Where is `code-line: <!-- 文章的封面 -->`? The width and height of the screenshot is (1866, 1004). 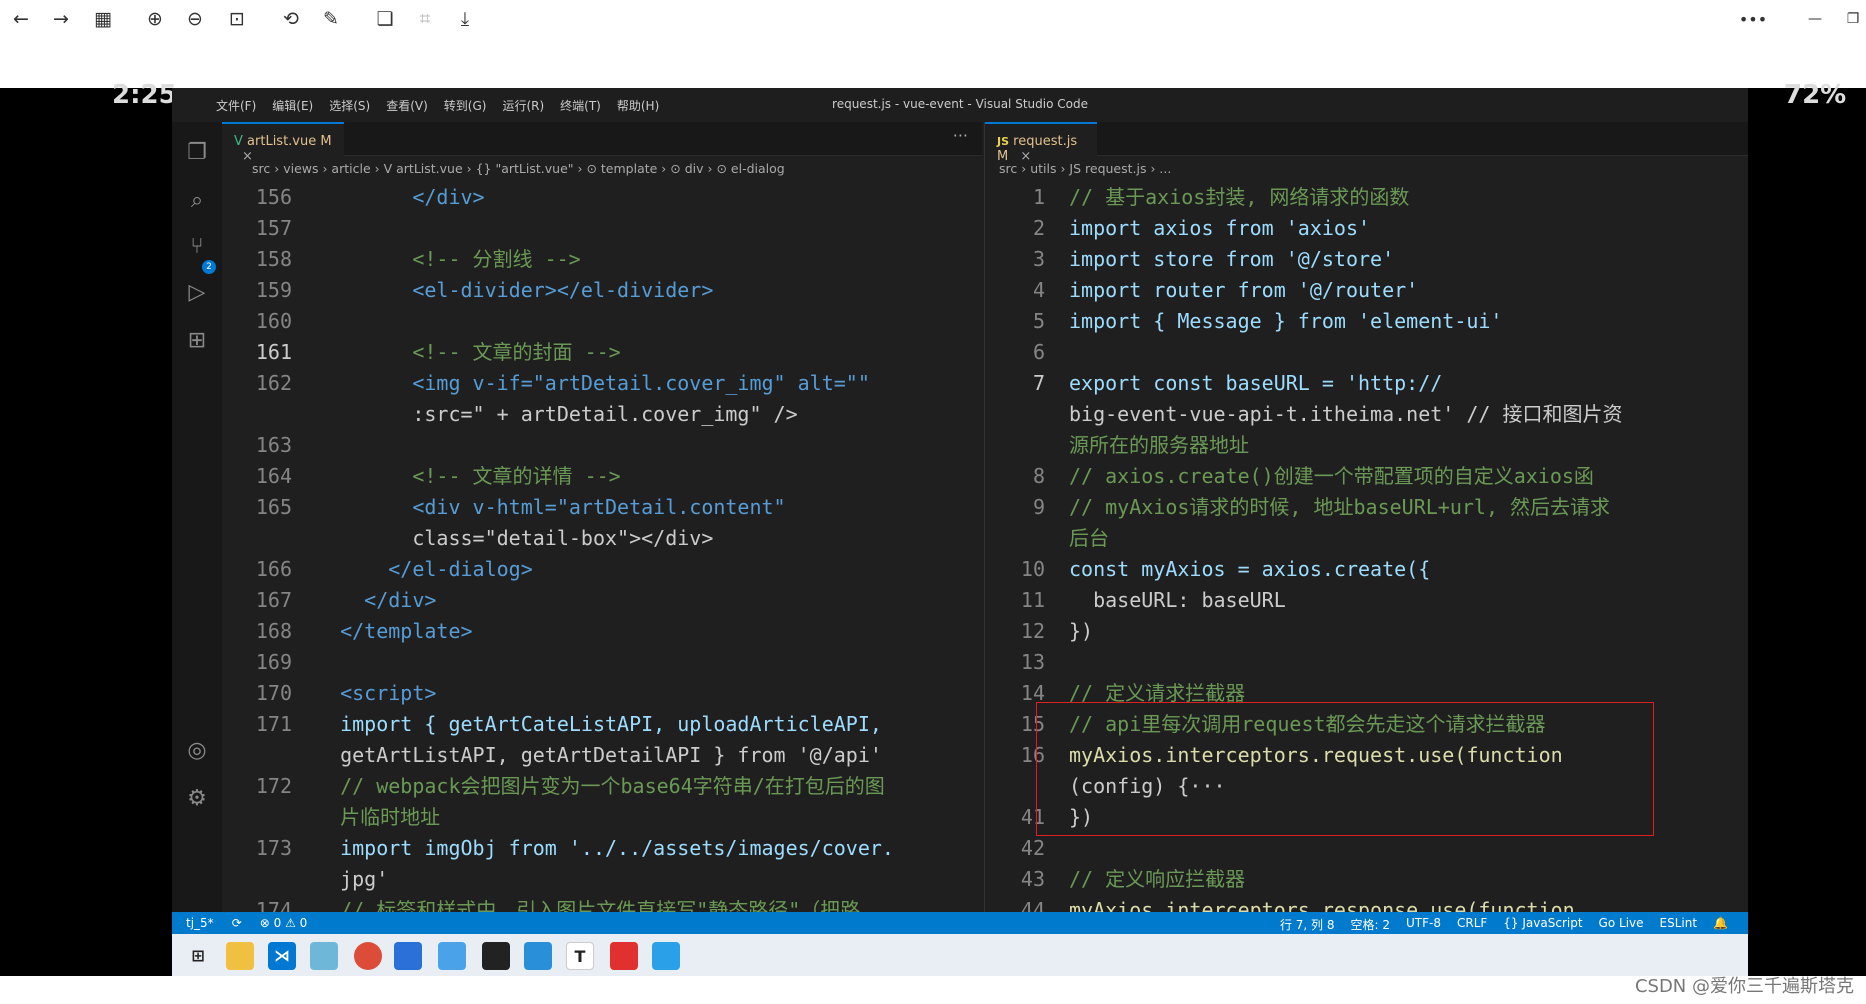
code-line: <!-- 文章的封面 --> is located at coordinates (468, 352).